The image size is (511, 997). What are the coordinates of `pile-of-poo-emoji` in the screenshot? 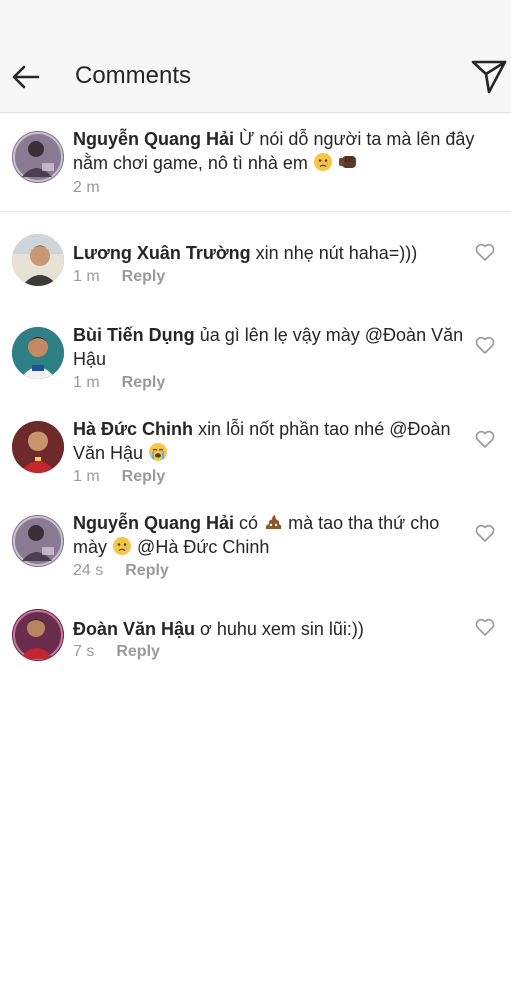 It's located at (273, 522).